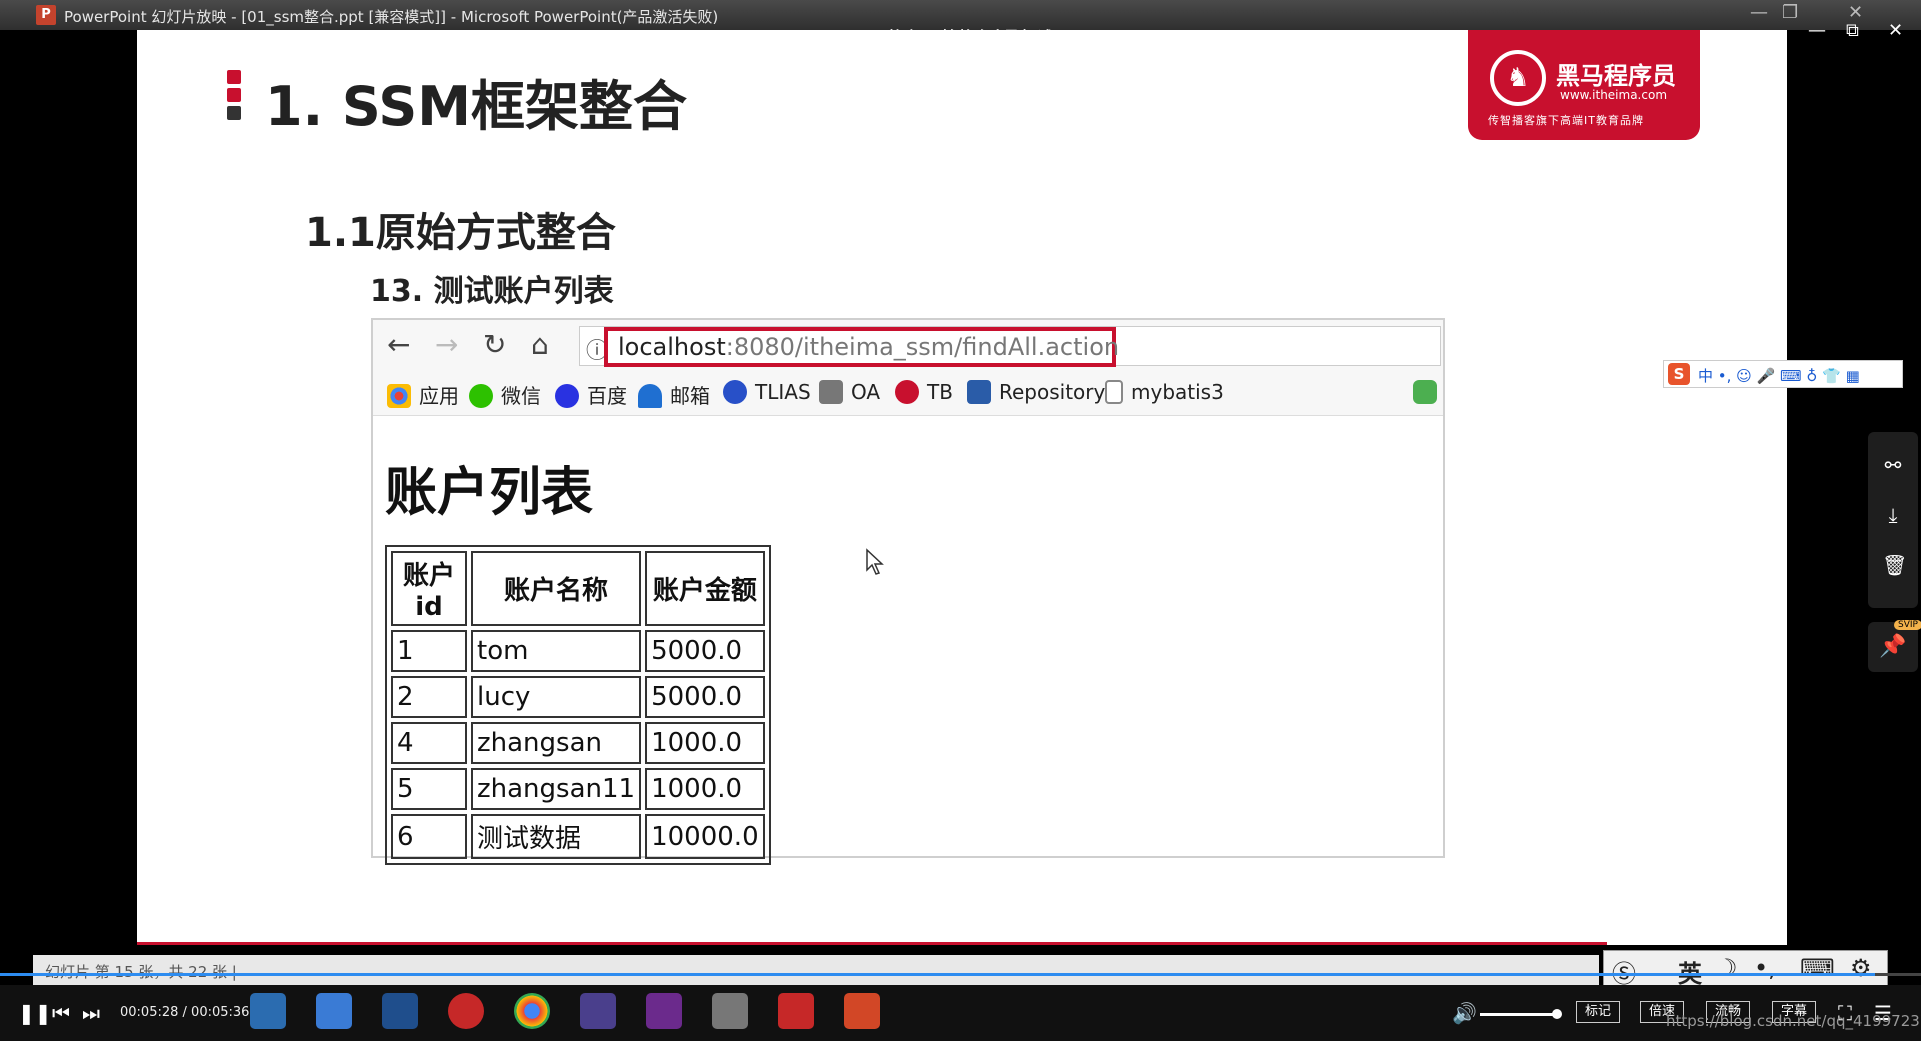  Describe the element at coordinates (705, 588) in the screenshot. I see `table-header: 账户金额` at that location.